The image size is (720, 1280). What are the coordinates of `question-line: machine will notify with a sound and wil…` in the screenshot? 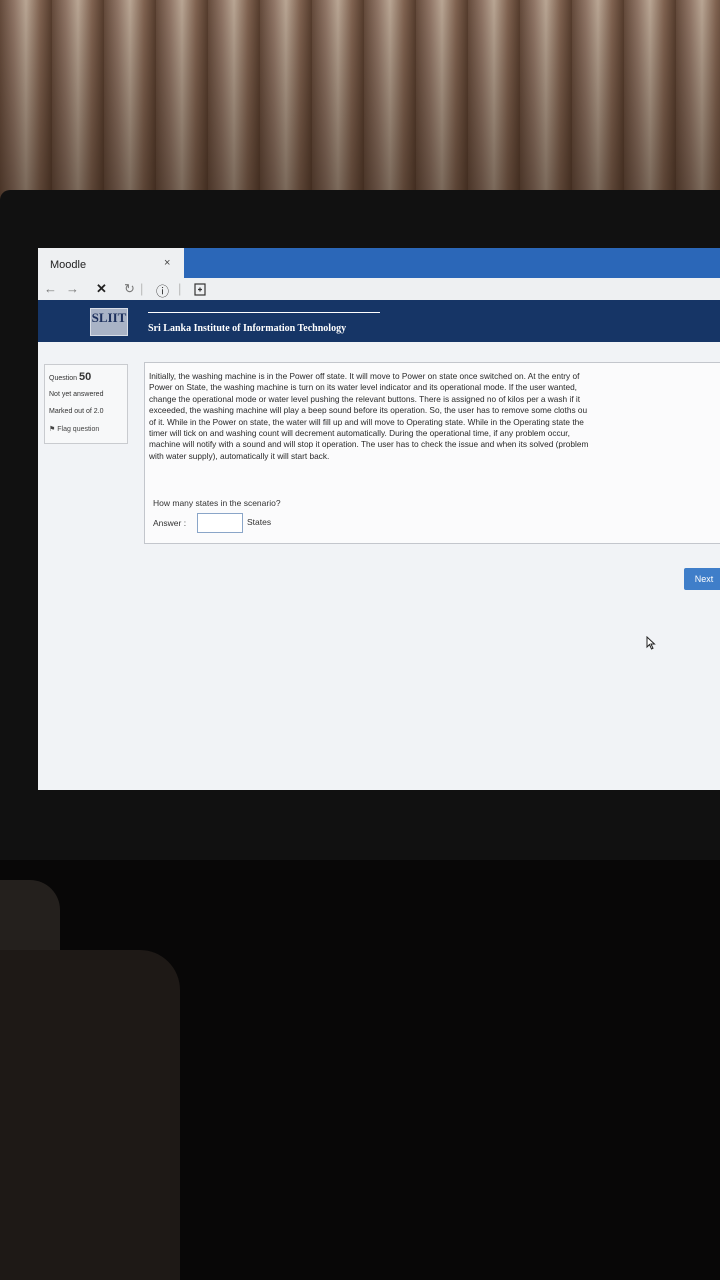 It's located at (369, 444).